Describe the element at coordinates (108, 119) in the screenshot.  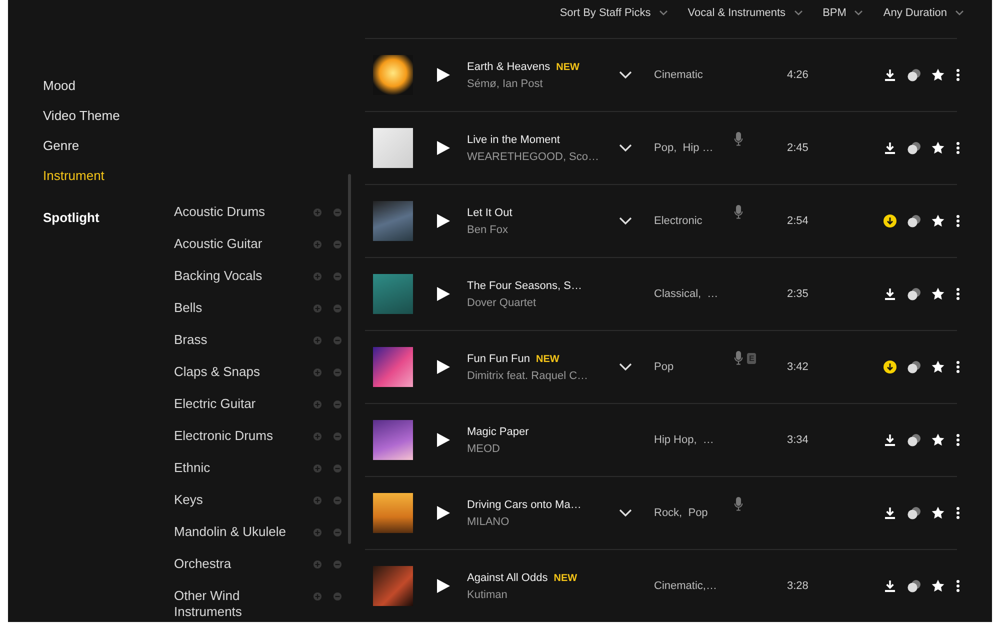
I see `sidebar-item: Video Theme` at that location.